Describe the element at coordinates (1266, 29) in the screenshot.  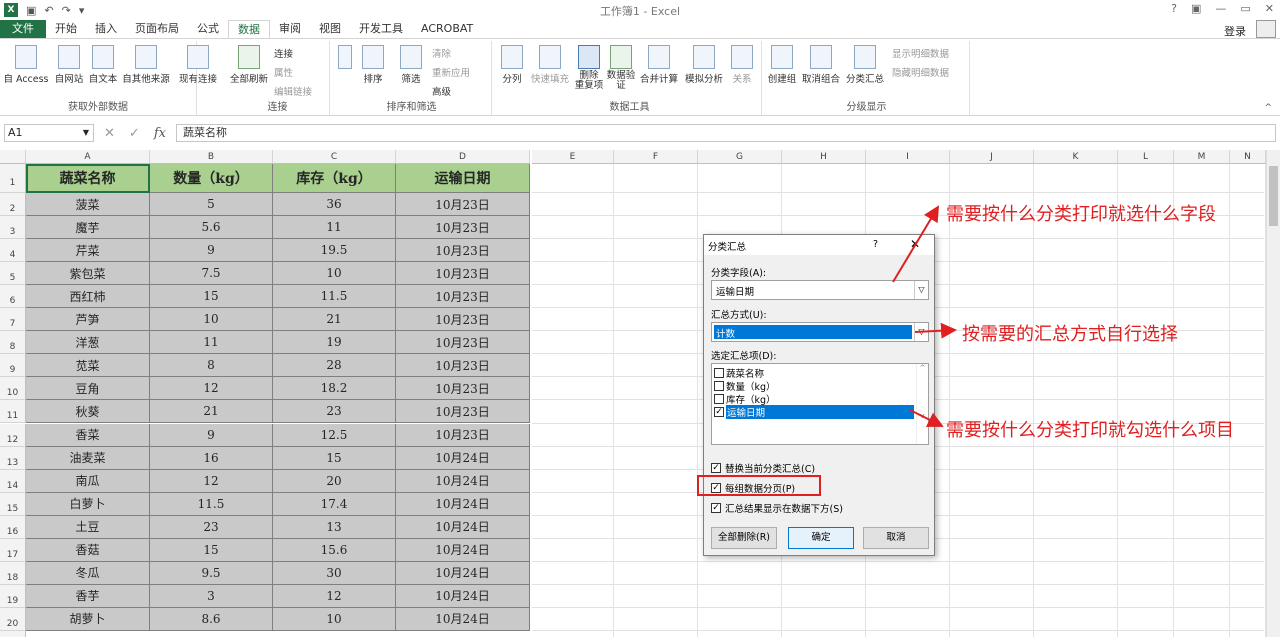
I see `avatar` at that location.